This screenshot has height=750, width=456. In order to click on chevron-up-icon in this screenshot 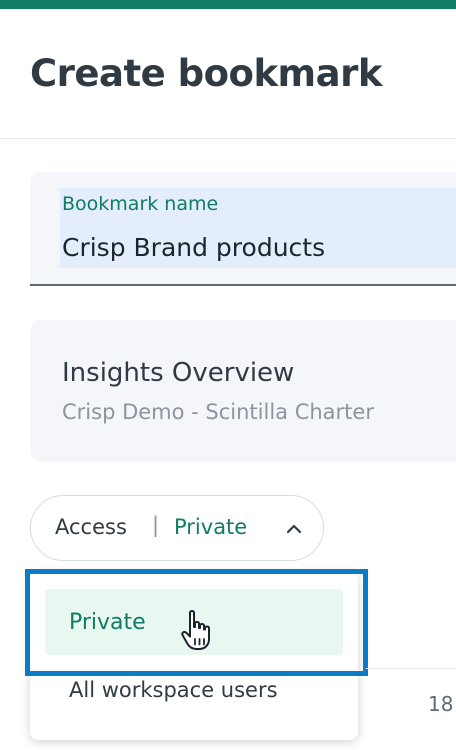, I will do `click(294, 529)`.